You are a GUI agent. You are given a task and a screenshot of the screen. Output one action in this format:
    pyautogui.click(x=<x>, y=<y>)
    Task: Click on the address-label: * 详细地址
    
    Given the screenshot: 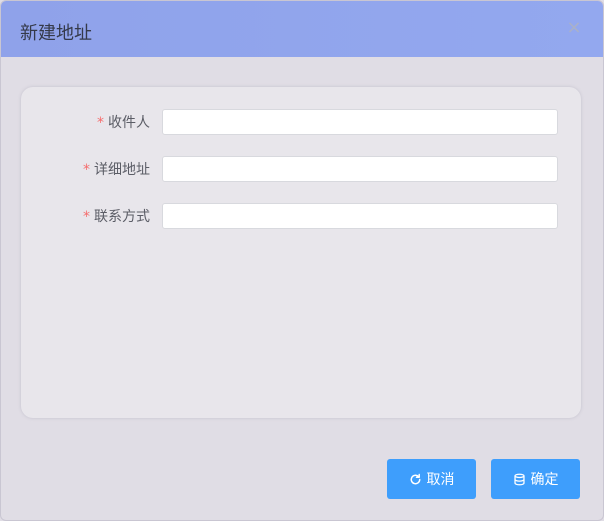 What is the action you would take?
    pyautogui.click(x=116, y=170)
    